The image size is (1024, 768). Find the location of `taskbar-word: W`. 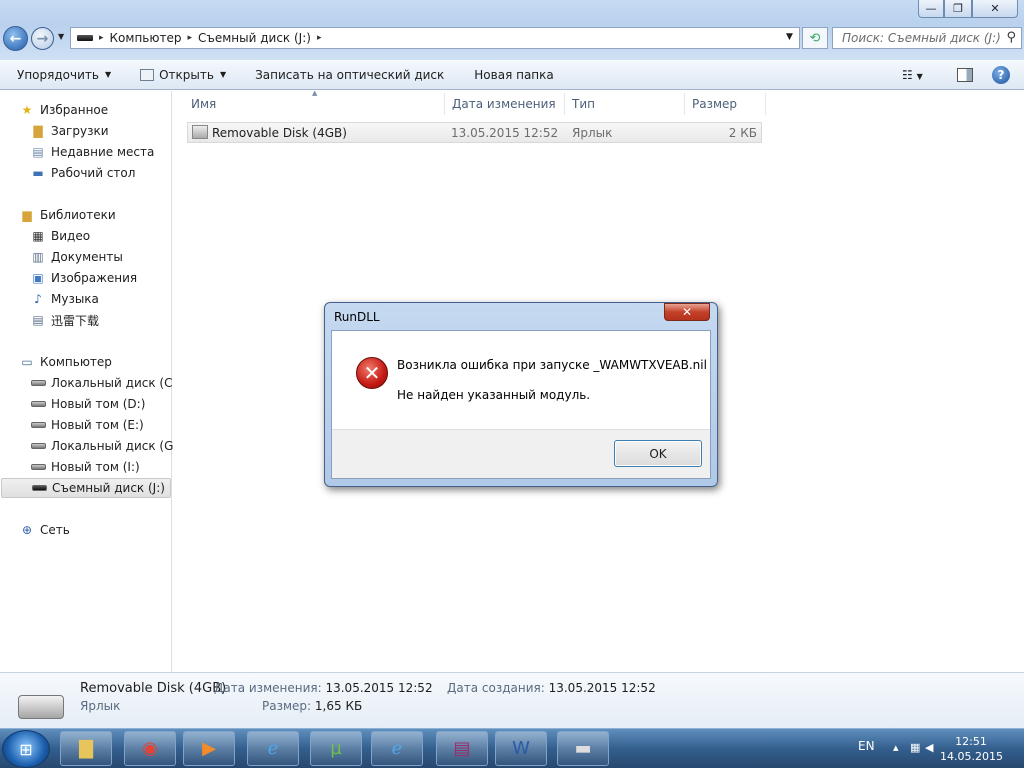

taskbar-word: W is located at coordinates (521, 748).